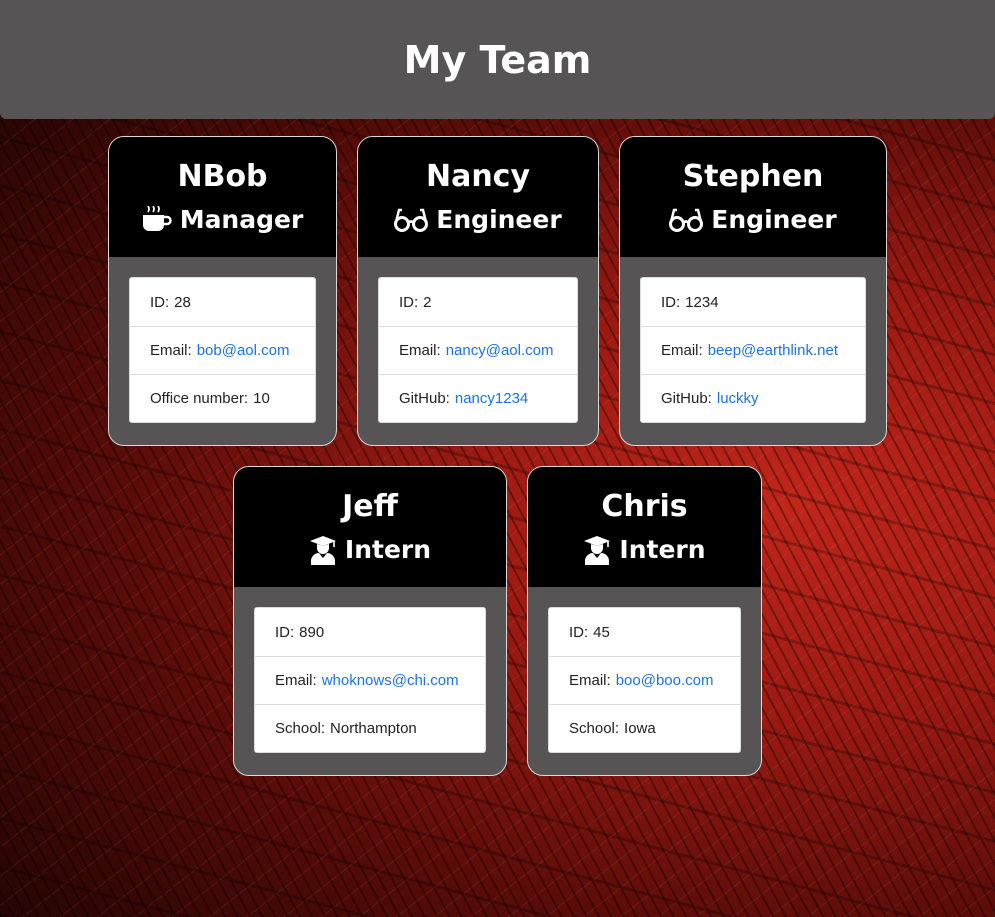  I want to click on school-value: Northampton, so click(373, 728).